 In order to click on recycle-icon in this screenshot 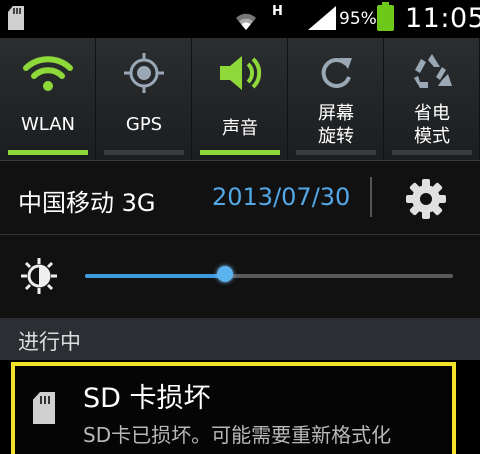, I will do `click(433, 71)`.